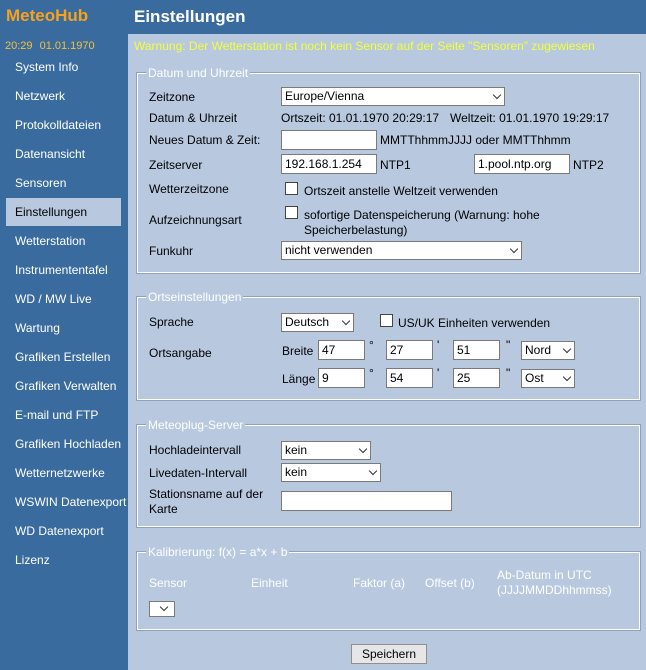 The image size is (646, 670). What do you see at coordinates (366, 501) in the screenshot?
I see `station-name-input` at bounding box center [366, 501].